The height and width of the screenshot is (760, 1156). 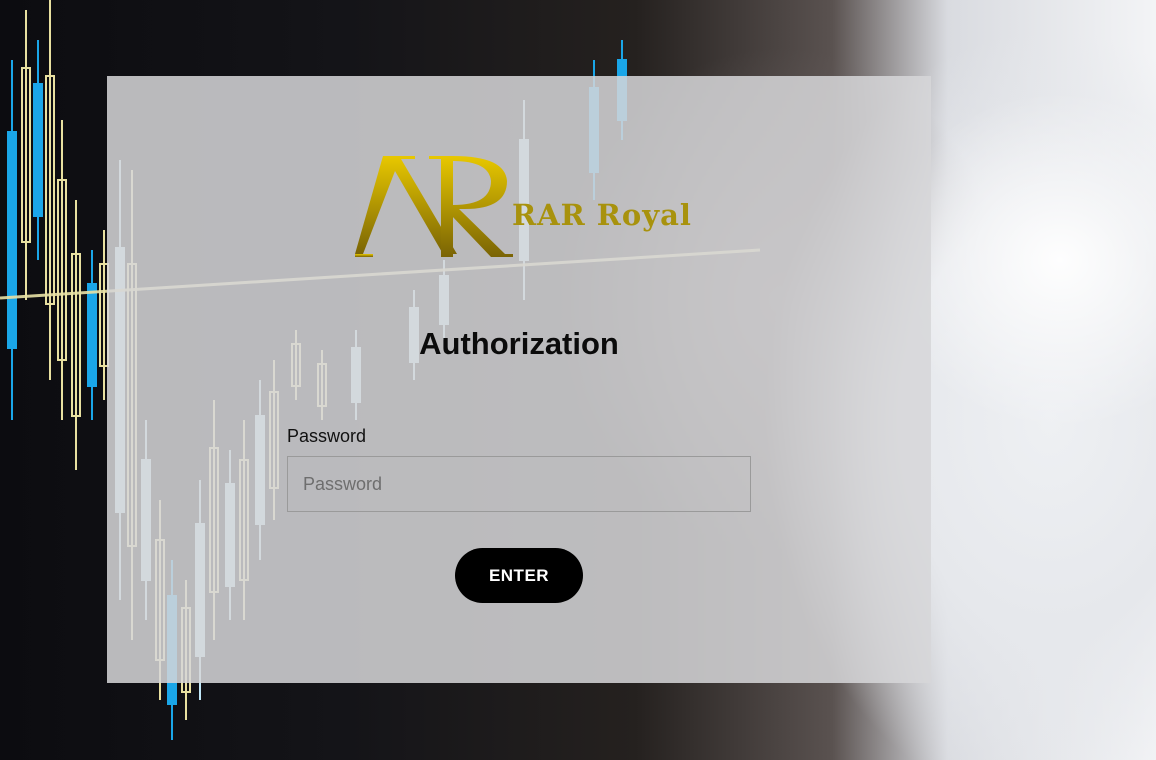 What do you see at coordinates (327, 436) in the screenshot?
I see `password-label: Password` at bounding box center [327, 436].